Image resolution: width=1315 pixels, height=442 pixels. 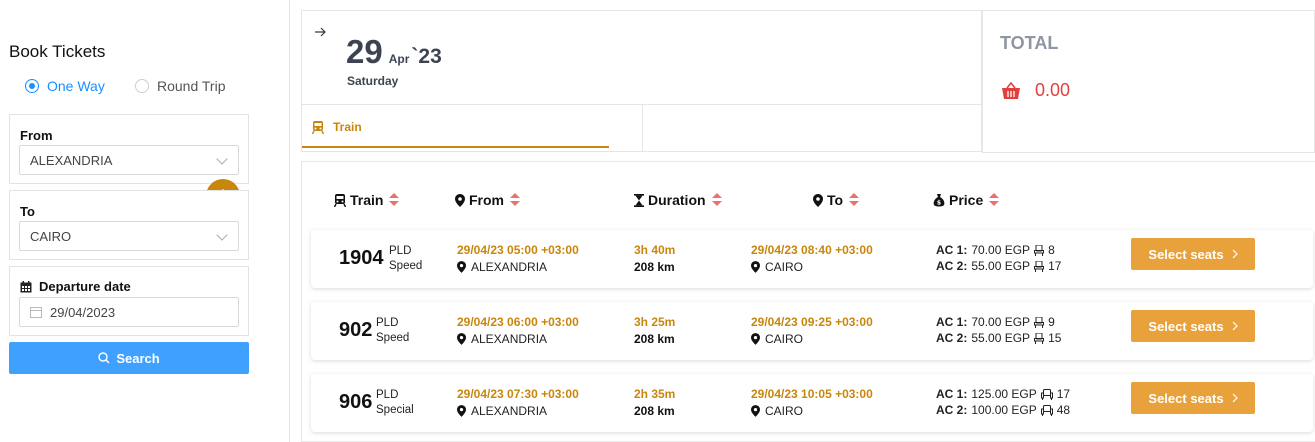 I want to click on to-value: CAIRO, so click(x=51, y=236).